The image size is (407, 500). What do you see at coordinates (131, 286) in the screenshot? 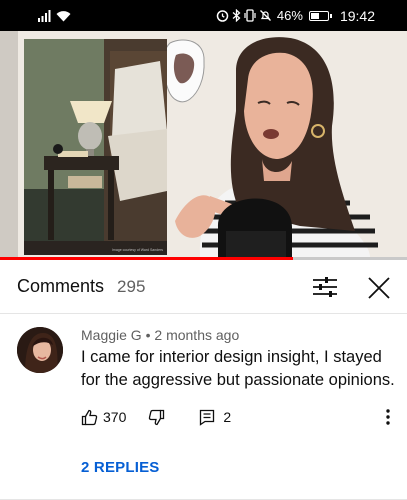
I see `comments-count: 295` at bounding box center [131, 286].